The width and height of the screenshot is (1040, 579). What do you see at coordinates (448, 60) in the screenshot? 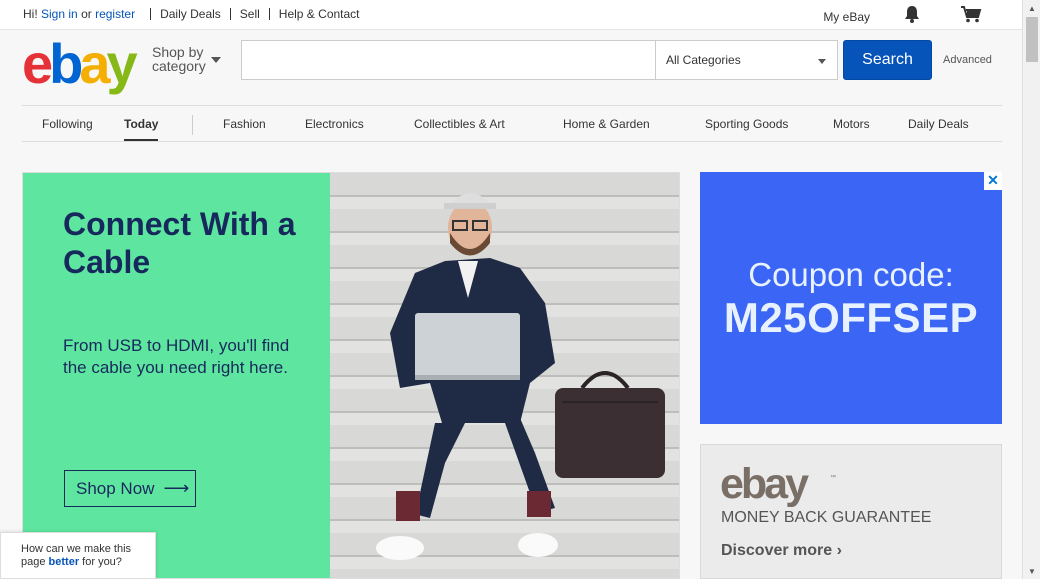
I see `search-input` at bounding box center [448, 60].